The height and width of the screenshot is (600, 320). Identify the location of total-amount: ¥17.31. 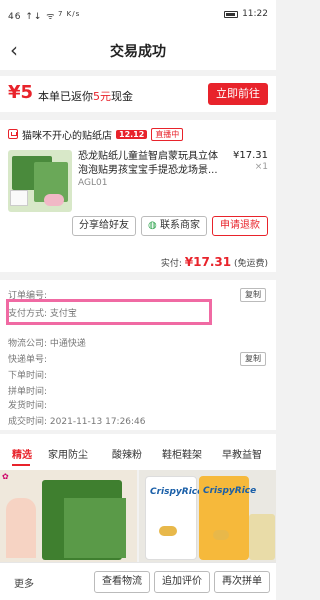
(208, 262).